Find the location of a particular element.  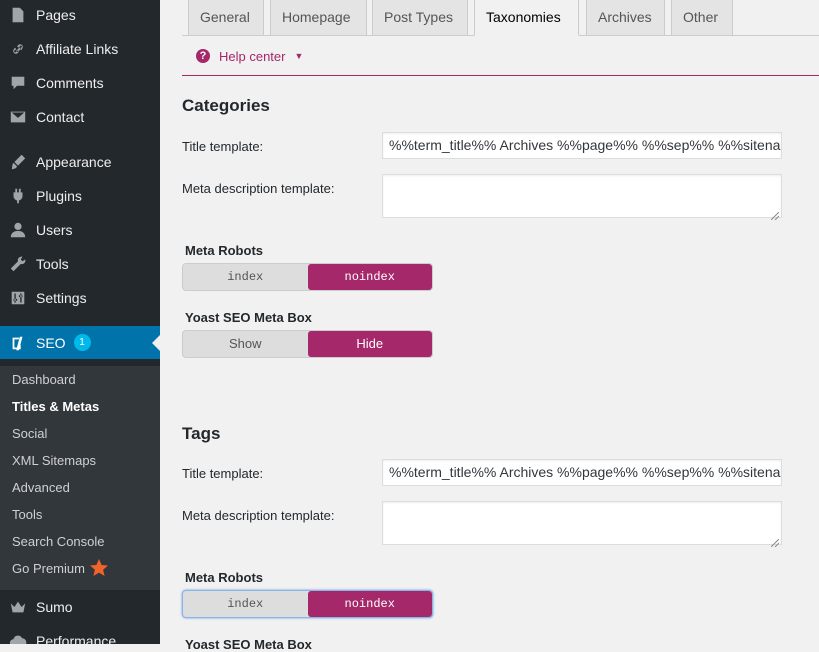

categories-metabox-hide-option: Hide is located at coordinates (369, 344).